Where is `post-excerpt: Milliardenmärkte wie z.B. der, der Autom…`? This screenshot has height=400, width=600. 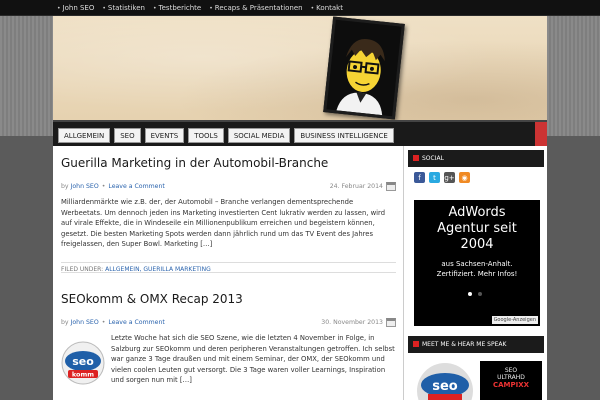 post-excerpt: Milliardenmärkte wie z.B. der, der Autom… is located at coordinates (223, 223).